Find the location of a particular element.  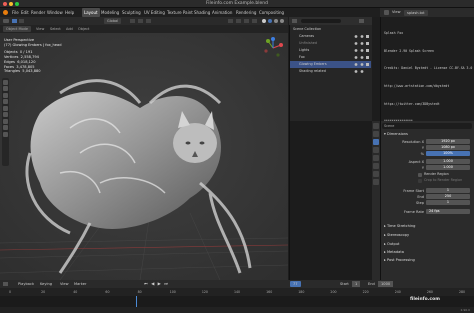

orientation-dropdown: Global is located at coordinates (113, 21).